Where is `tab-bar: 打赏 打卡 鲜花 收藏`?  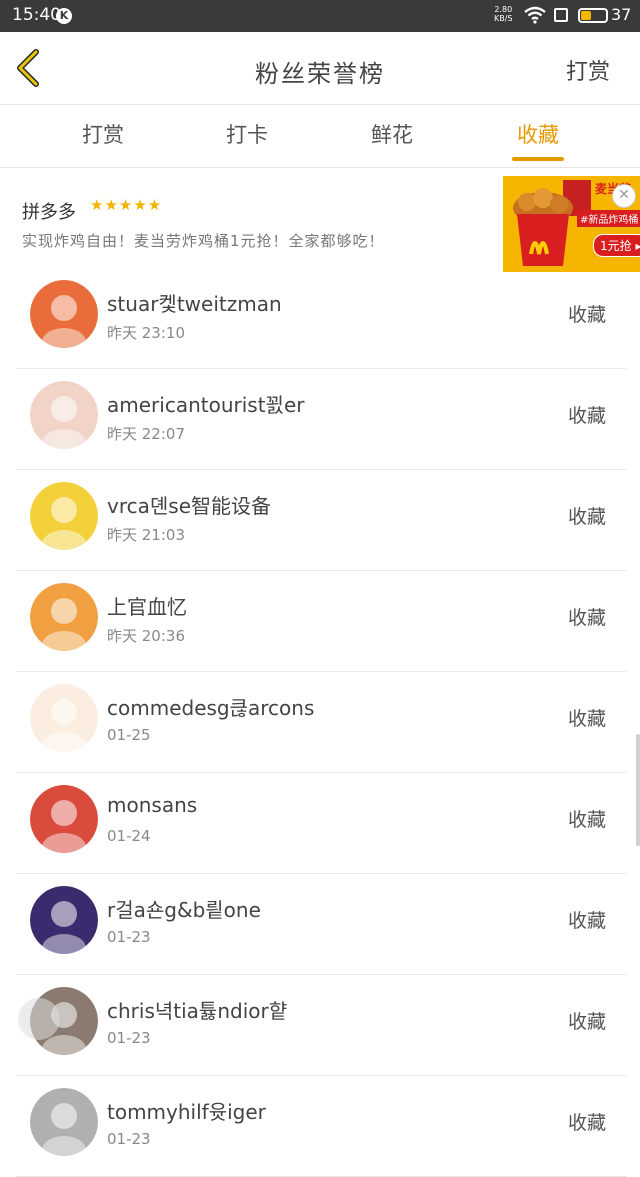 tab-bar: 打赏 打卡 鲜花 收藏 is located at coordinates (320, 136).